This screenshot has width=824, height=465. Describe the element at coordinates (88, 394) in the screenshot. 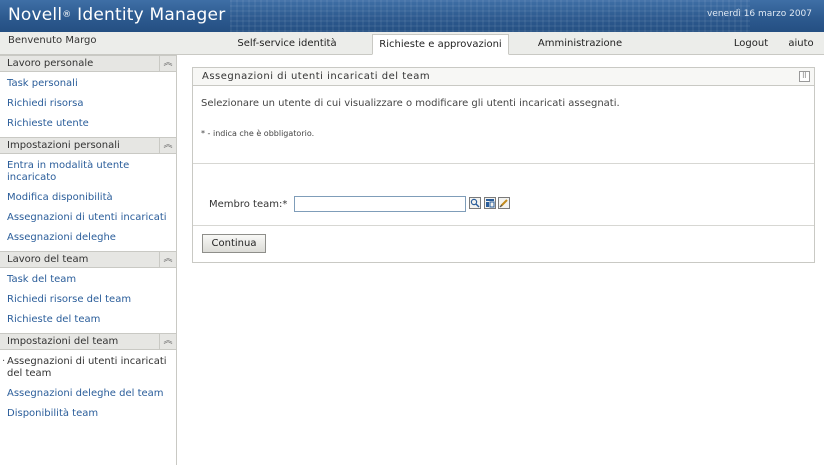

I see `sidebar-item-team-delegate-assignments: Assegnazioni deleghe del team` at that location.